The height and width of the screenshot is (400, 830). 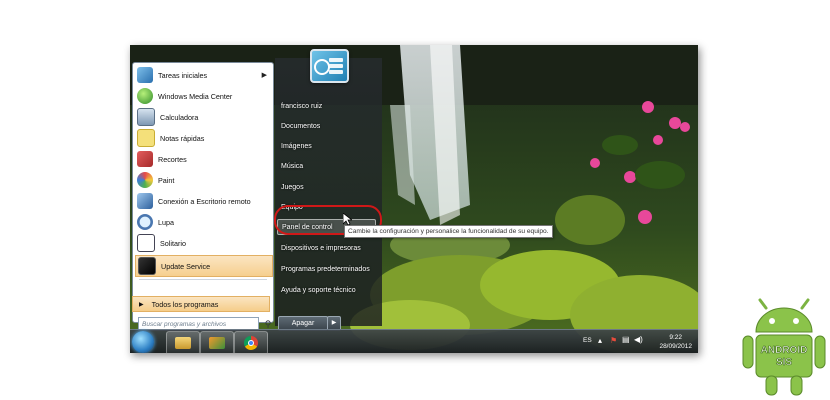 I want to click on program-label: Recortes, so click(x=172, y=159).